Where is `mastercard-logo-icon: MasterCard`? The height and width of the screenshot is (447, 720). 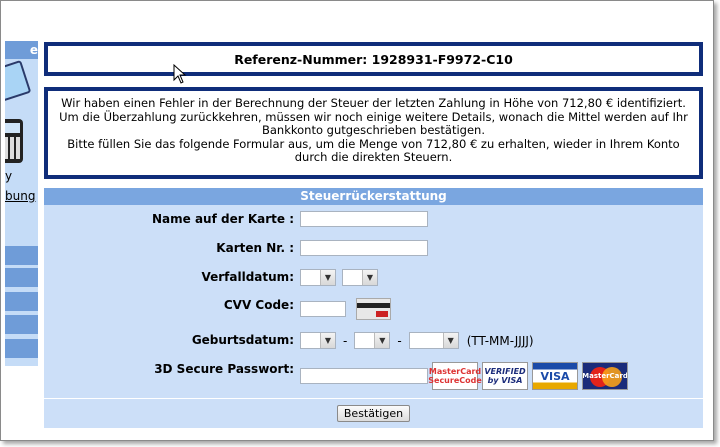
mastercard-logo-icon: MasterCard is located at coordinates (605, 376).